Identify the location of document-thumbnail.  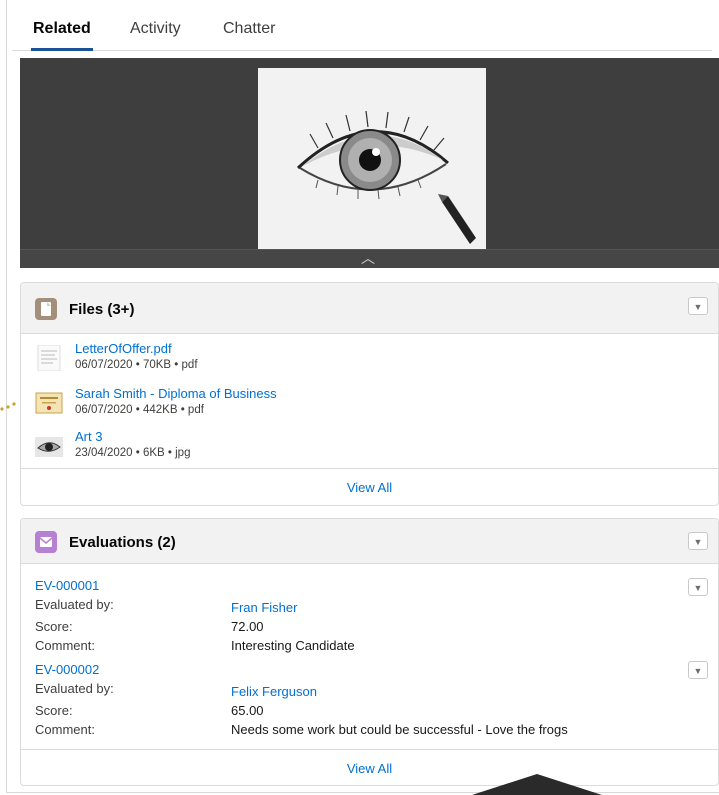
(49, 358).